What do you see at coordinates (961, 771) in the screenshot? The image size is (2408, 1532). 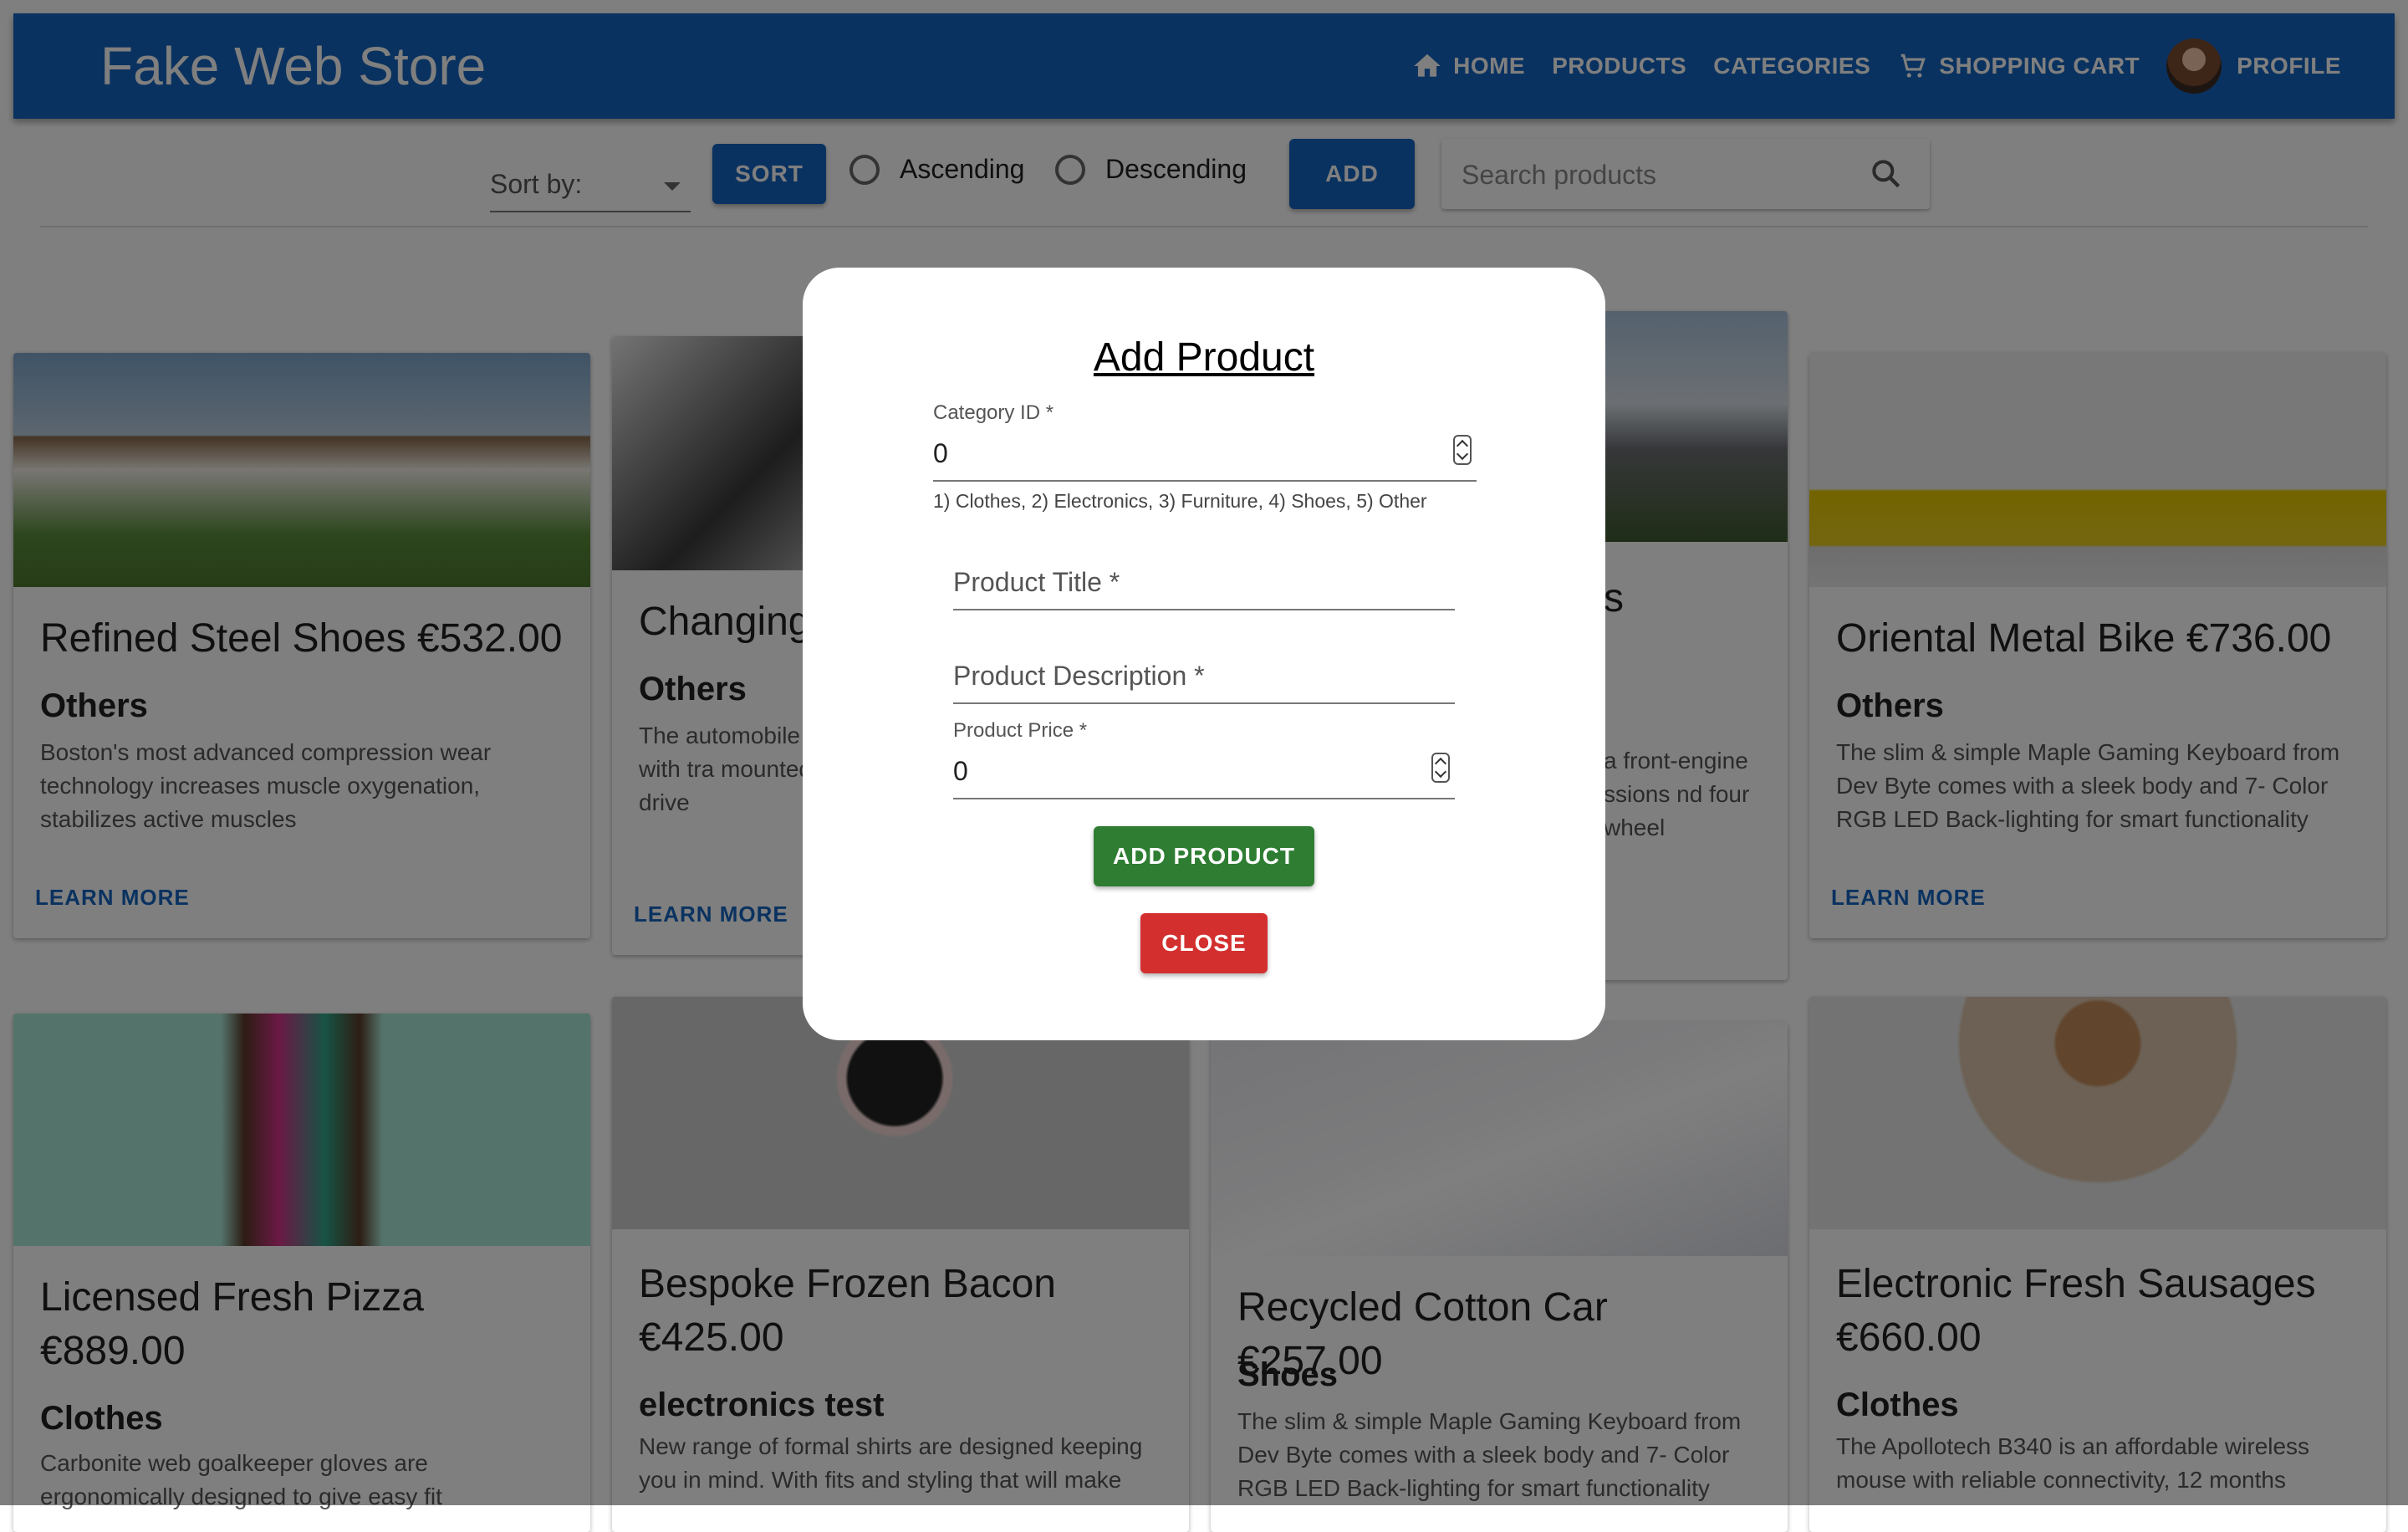 I see `product-price-value: 0` at bounding box center [961, 771].